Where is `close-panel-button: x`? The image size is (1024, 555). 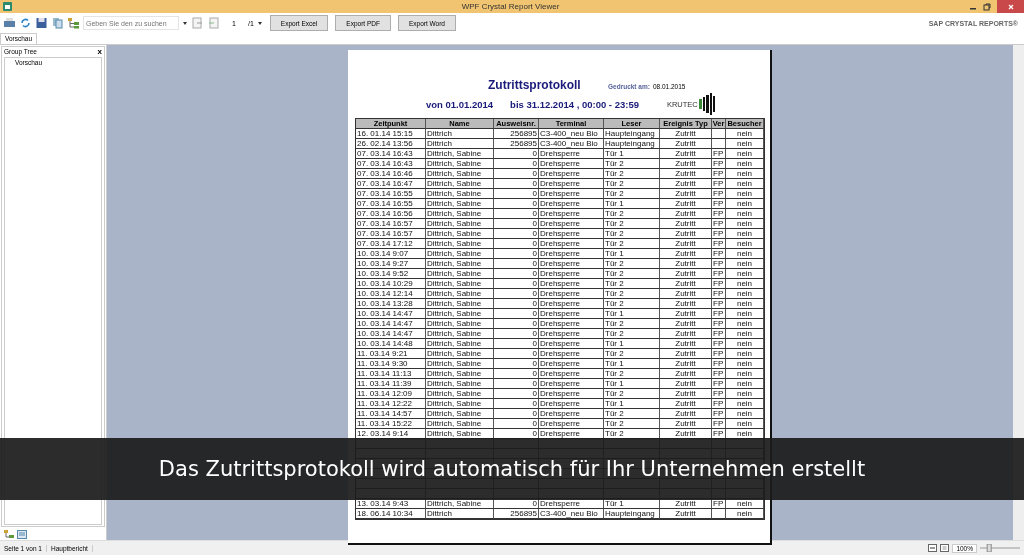
close-panel-button: x is located at coordinates (99, 52).